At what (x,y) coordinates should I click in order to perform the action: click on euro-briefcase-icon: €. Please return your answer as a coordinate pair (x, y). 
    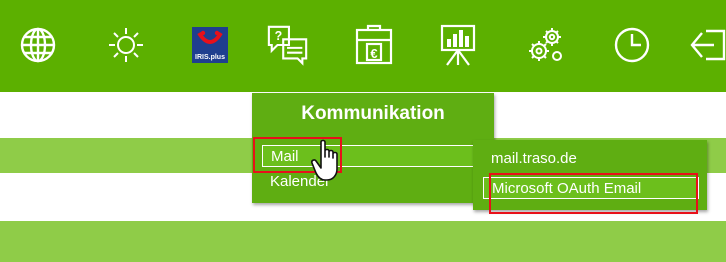
    Looking at the image, I should click on (374, 45).